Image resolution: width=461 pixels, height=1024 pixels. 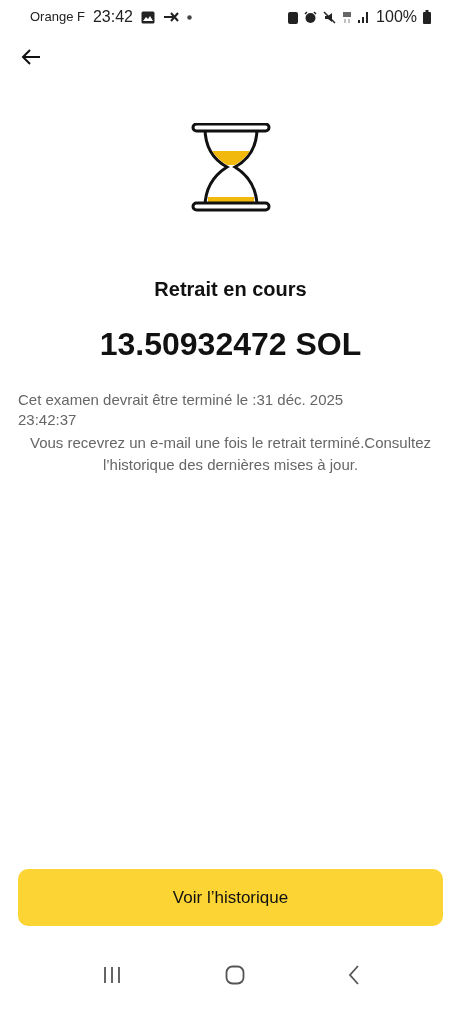 I want to click on battery-percentage: 100%, so click(x=396, y=17).